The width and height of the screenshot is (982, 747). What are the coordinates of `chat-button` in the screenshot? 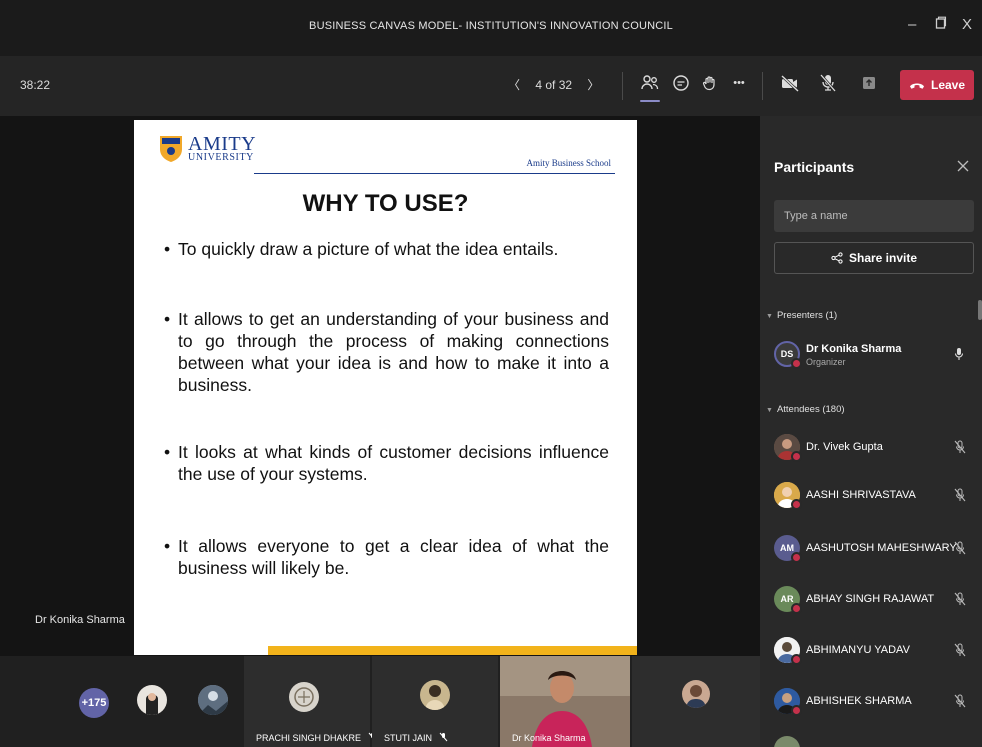 It's located at (681, 83).